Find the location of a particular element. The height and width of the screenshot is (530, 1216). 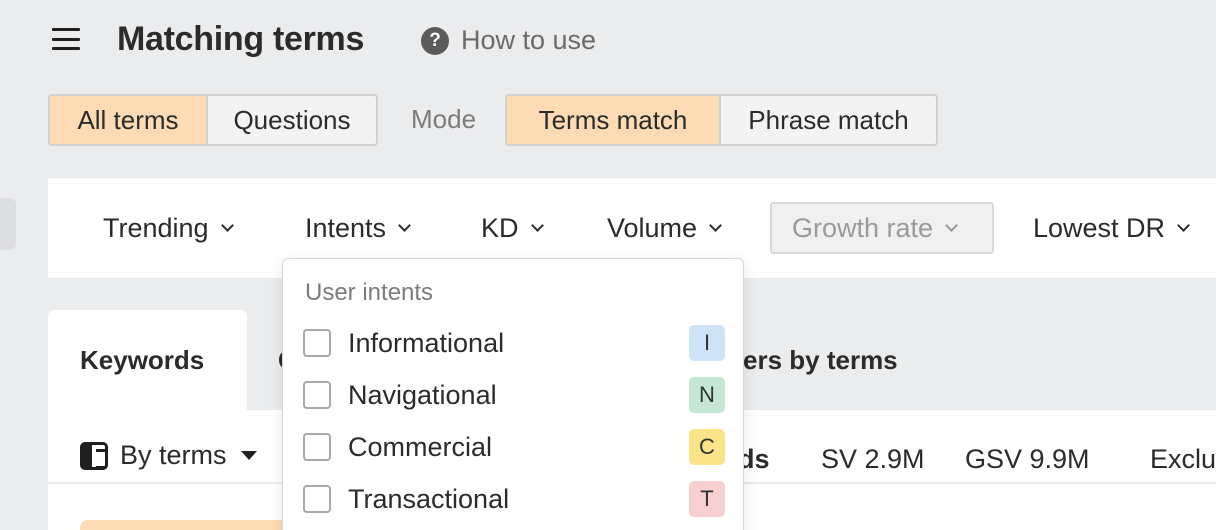

question-circle-icon: ? is located at coordinates (435, 40).